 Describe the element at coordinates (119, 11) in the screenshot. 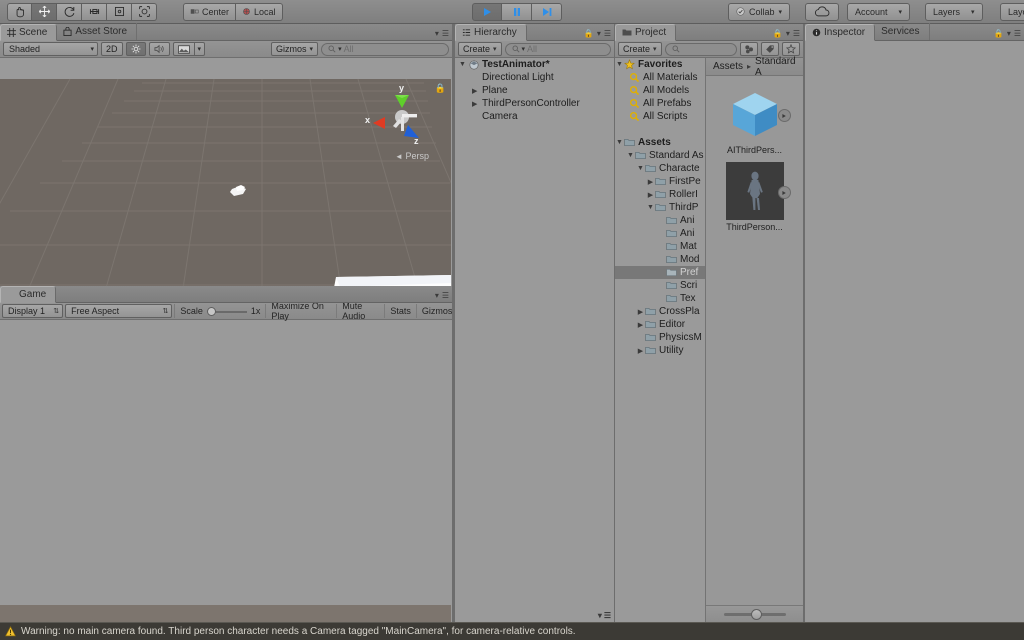

I see `rect-tool-button` at that location.